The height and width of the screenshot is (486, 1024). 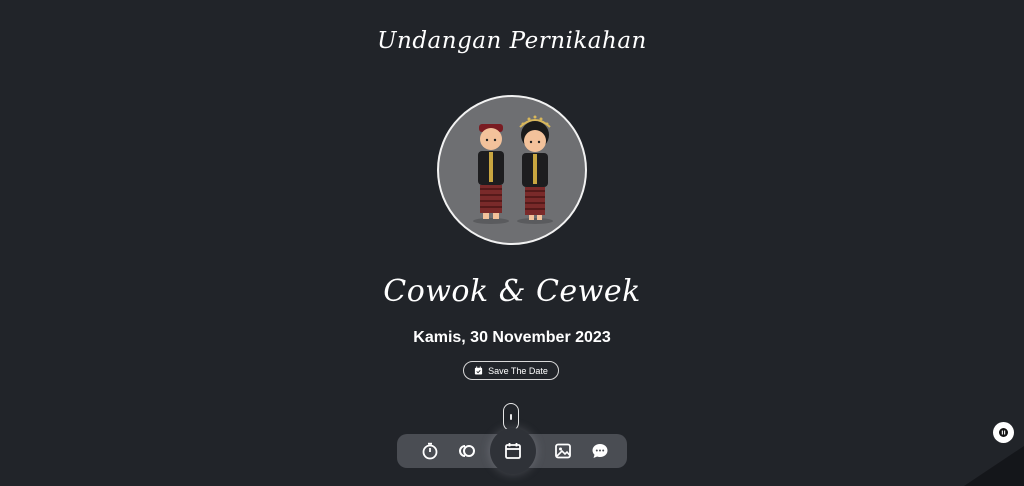 I want to click on gallery-icon, so click(x=563, y=451).